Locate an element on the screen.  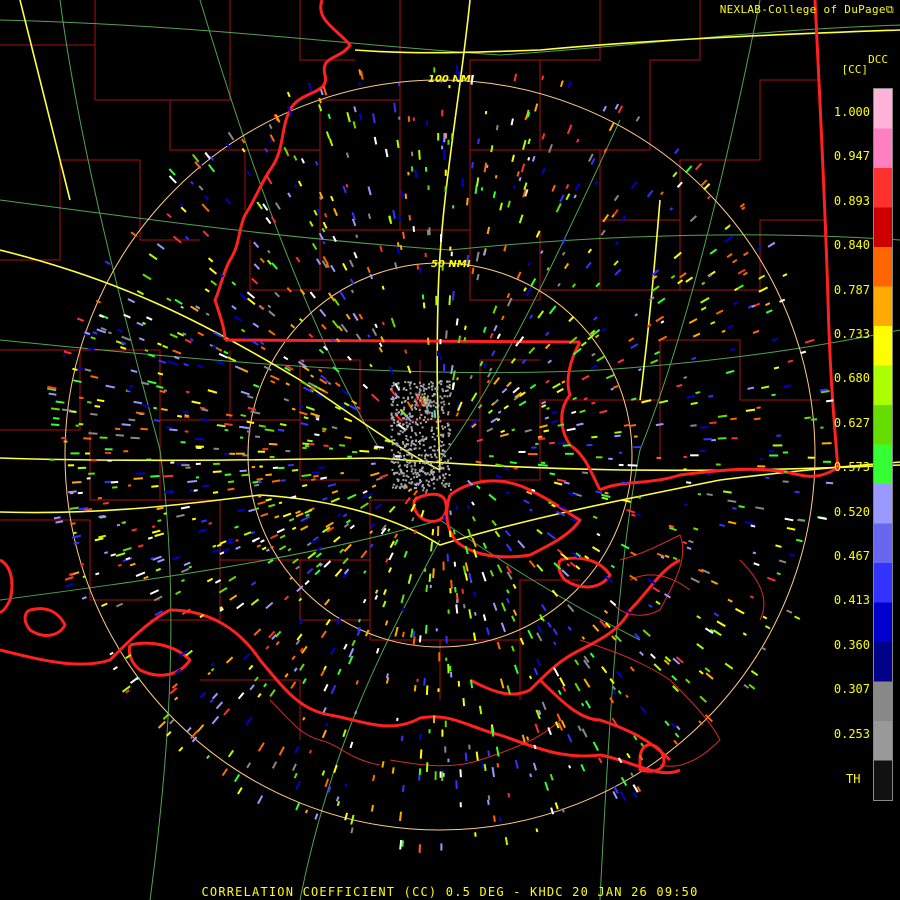
ring-label-100: 100 NMI is located at coordinates (451, 79).